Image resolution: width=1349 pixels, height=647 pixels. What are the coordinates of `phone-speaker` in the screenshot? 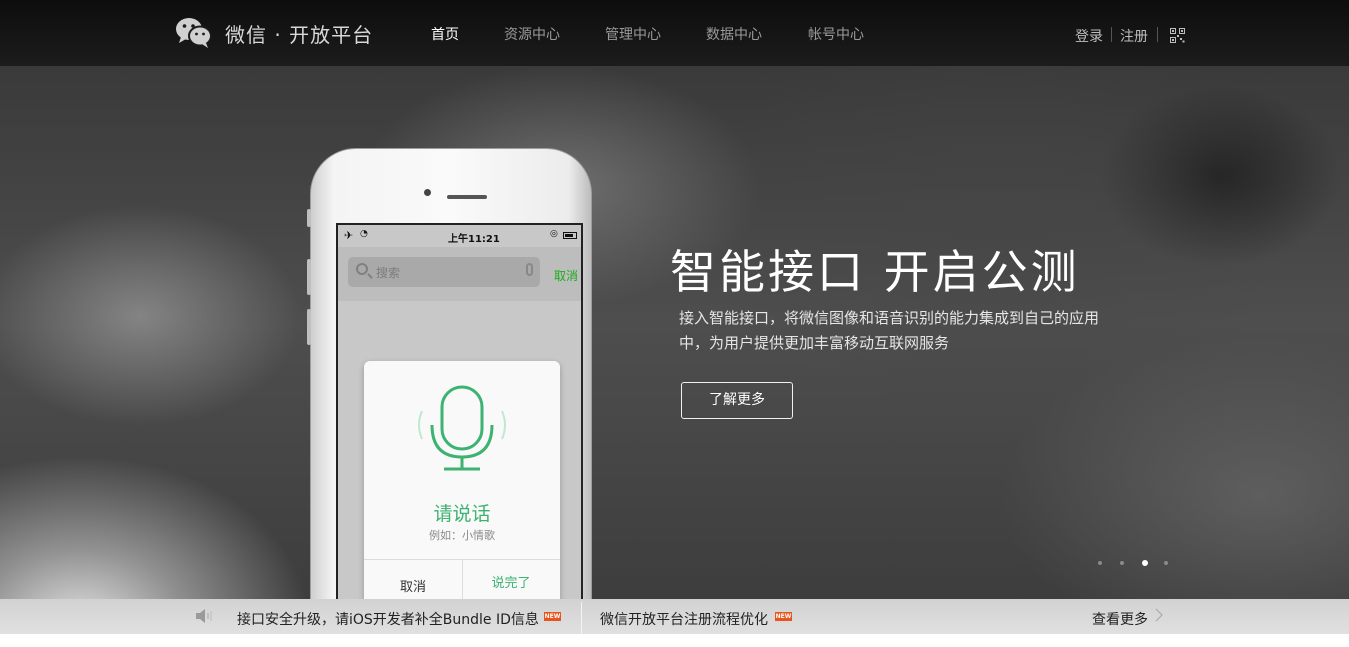 It's located at (467, 197).